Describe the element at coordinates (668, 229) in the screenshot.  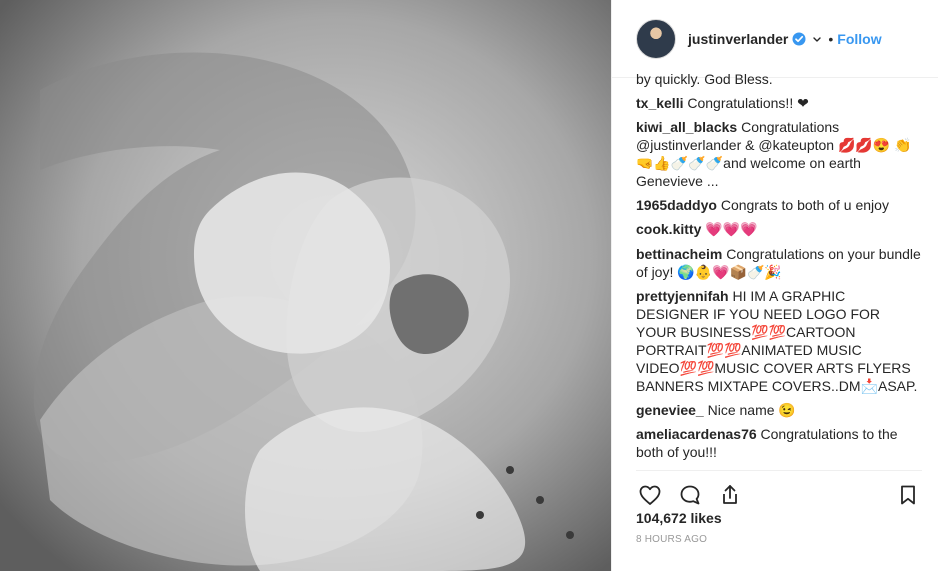
I see `comment-username: cook.kitty` at that location.